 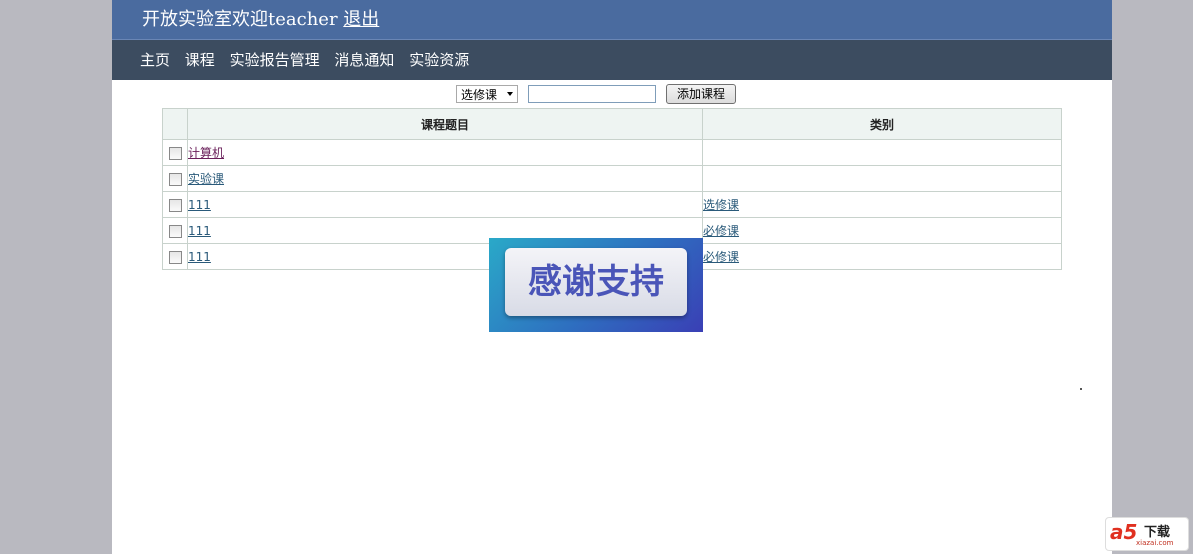 I want to click on thanks-banner-text: 感谢支持, so click(x=596, y=282).